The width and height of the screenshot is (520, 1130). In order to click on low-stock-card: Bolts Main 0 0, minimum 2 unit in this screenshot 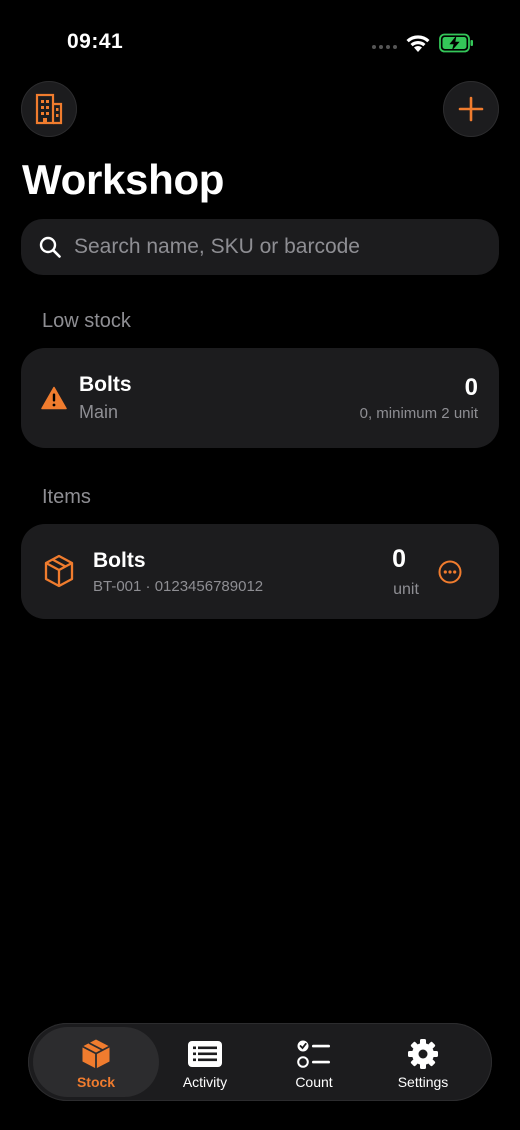, I will do `click(260, 398)`.